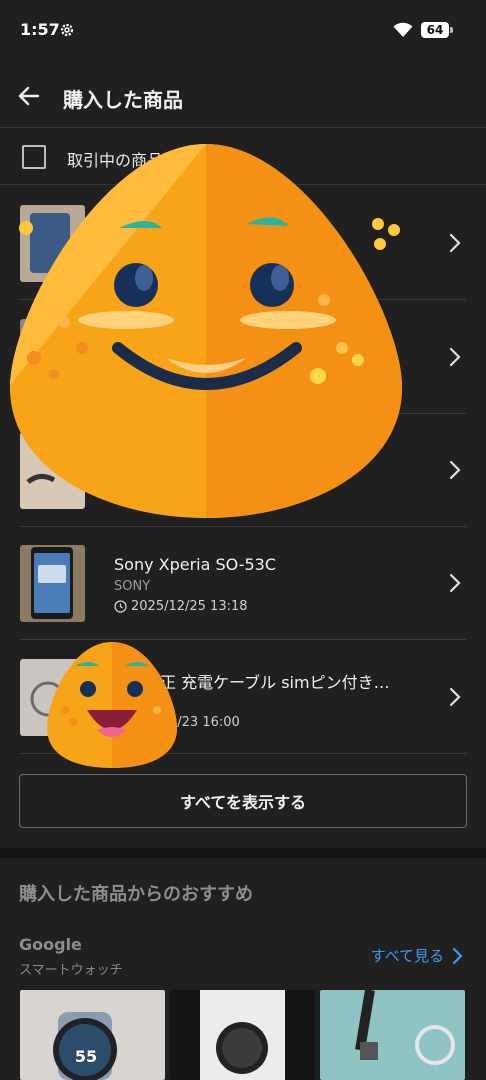 This screenshot has width=486, height=1080. I want to click on see-all-link: すべて見る, so click(417, 955).